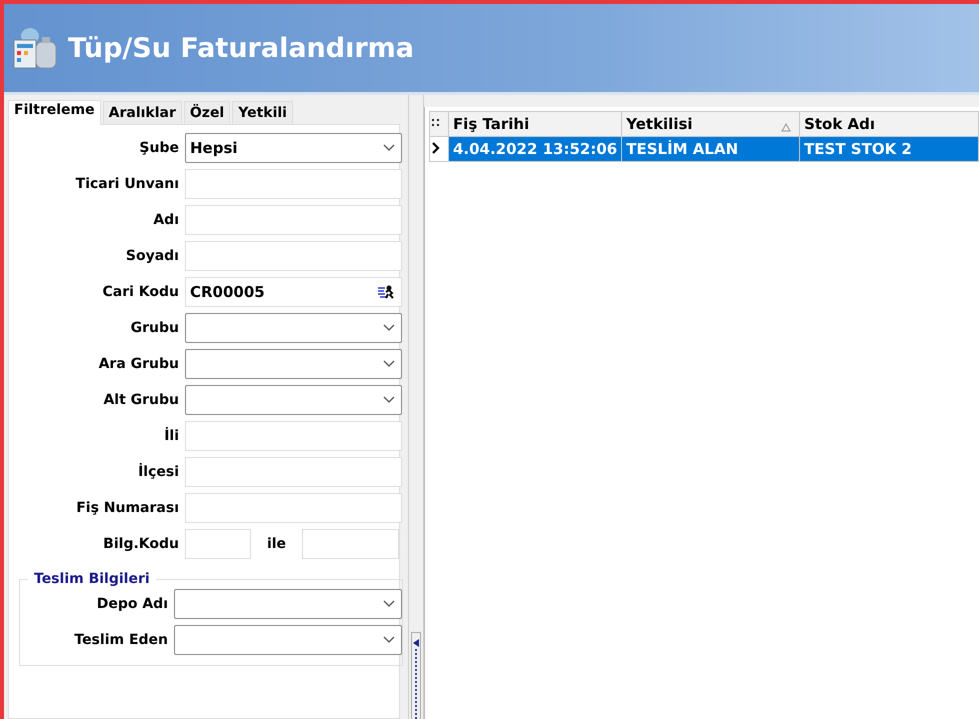 The height and width of the screenshot is (719, 979). Describe the element at coordinates (416, 675) in the screenshot. I see `splitter-handle` at that location.